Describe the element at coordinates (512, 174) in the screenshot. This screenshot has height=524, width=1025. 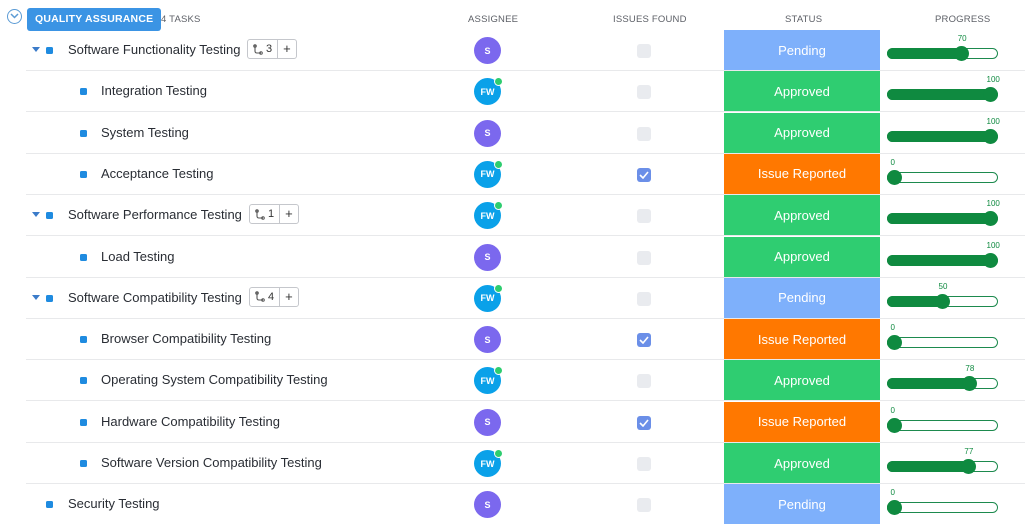
I see `table-row: Acceptance Testing FW Issue Reported 0` at that location.